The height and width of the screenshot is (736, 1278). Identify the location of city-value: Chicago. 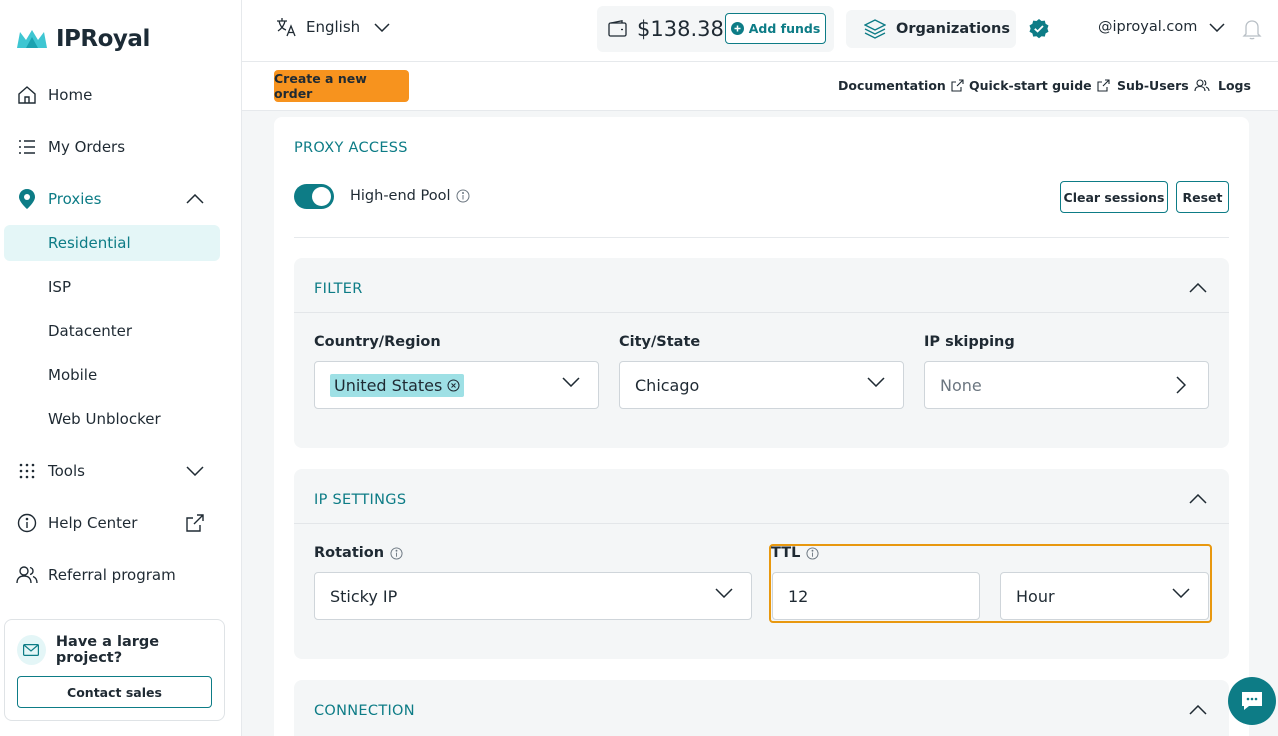
(667, 385).